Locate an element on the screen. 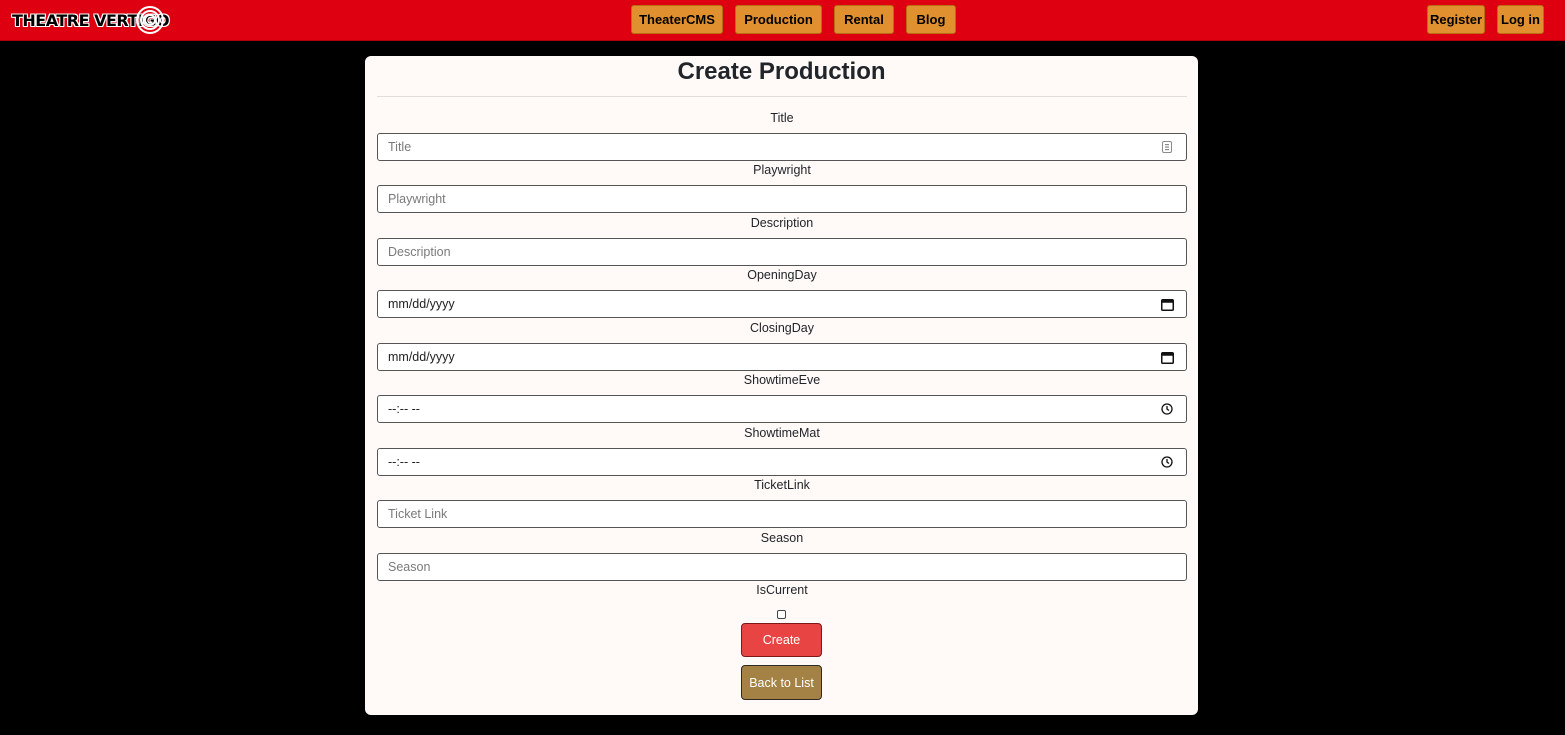  description-input: Description is located at coordinates (782, 252).